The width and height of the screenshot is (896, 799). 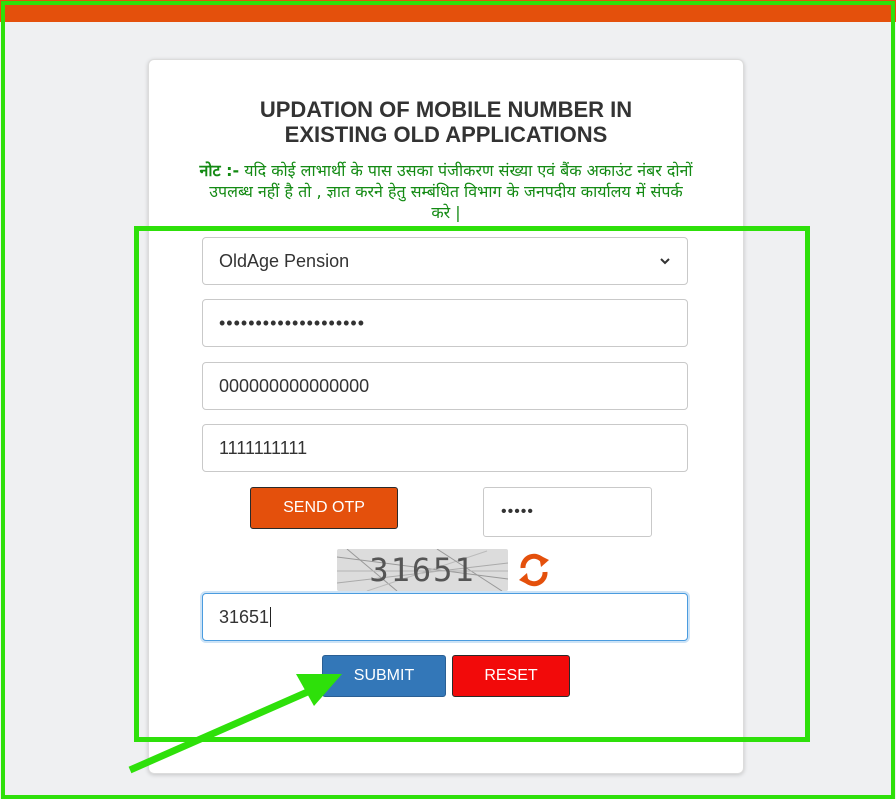 I want to click on account-number-field: 000000000000000, so click(x=445, y=386).